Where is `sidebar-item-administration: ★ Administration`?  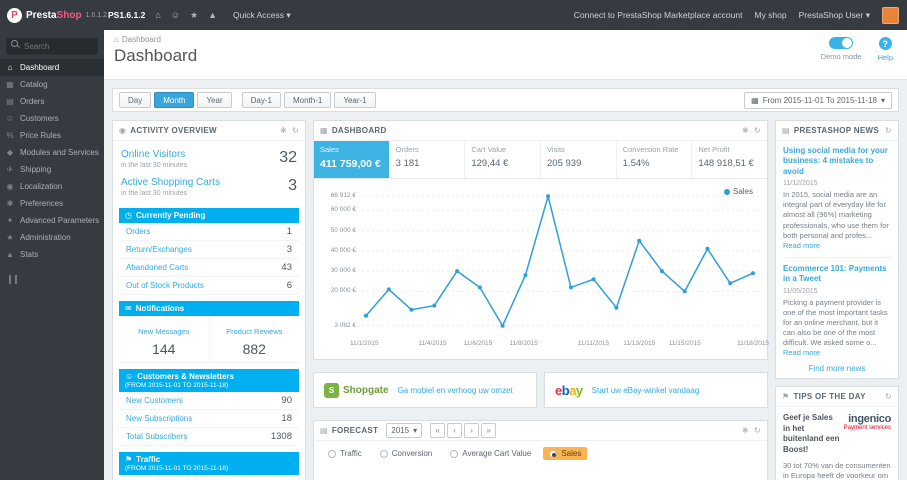
sidebar-item-administration: ★ Administration is located at coordinates (52, 237).